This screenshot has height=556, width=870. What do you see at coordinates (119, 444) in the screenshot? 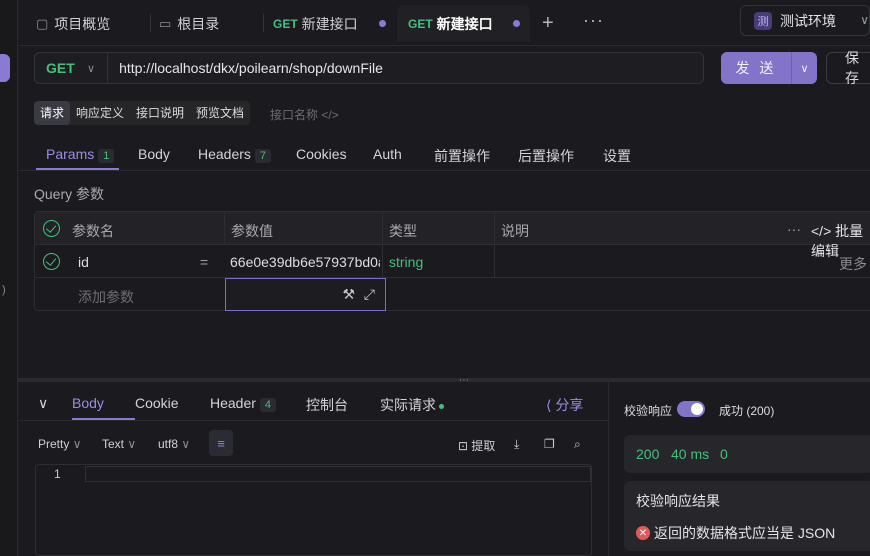
I see `type-select: Text ∨` at bounding box center [119, 444].